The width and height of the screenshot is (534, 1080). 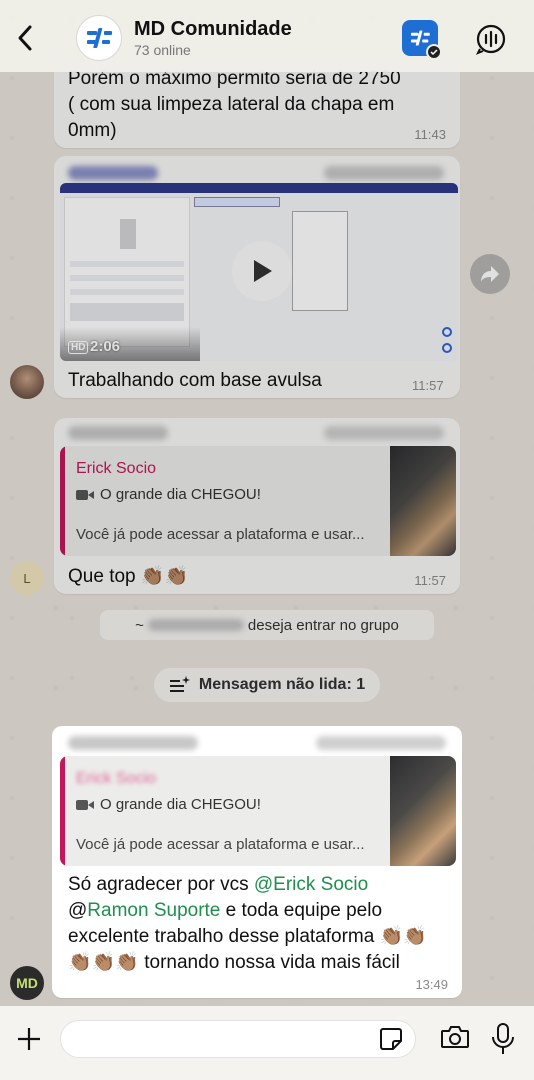 What do you see at coordinates (128, 576) in the screenshot?
I see `message-text: Que top 👏🏽👏🏽` at bounding box center [128, 576].